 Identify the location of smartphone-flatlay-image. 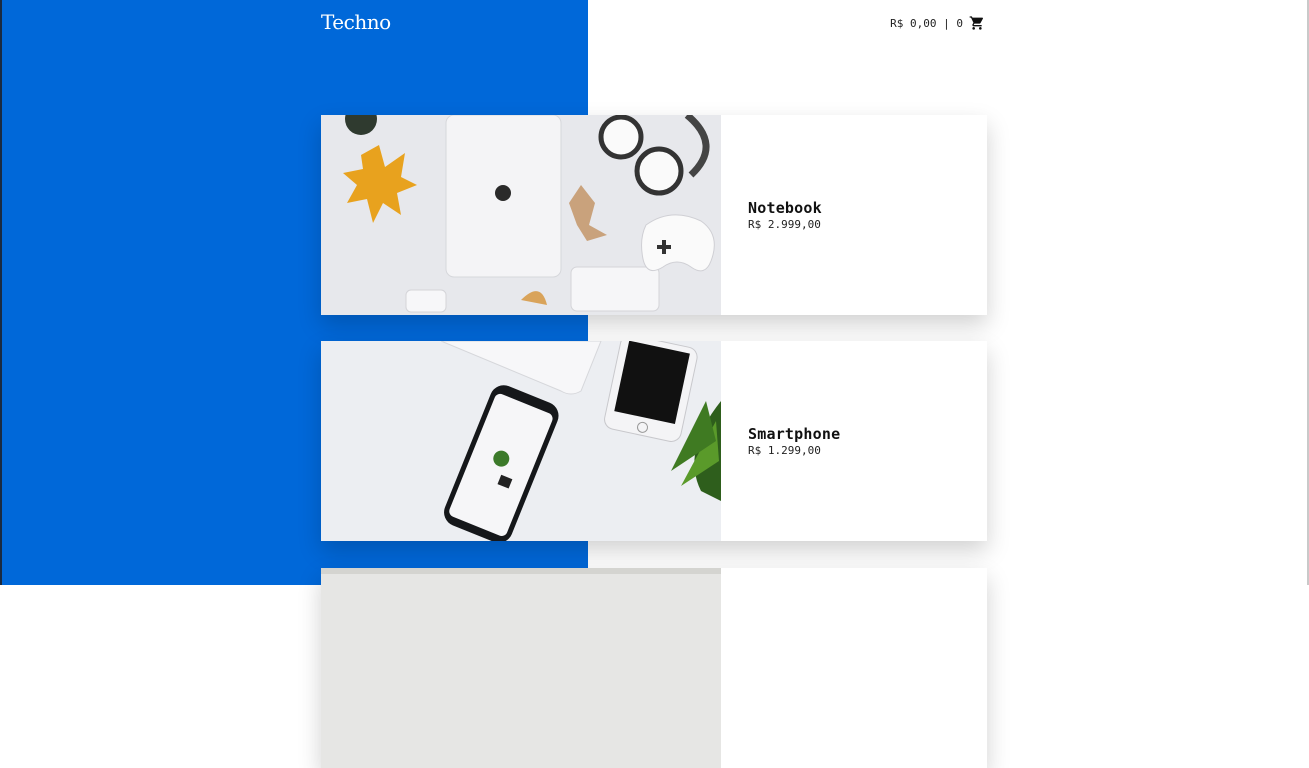
(521, 441).